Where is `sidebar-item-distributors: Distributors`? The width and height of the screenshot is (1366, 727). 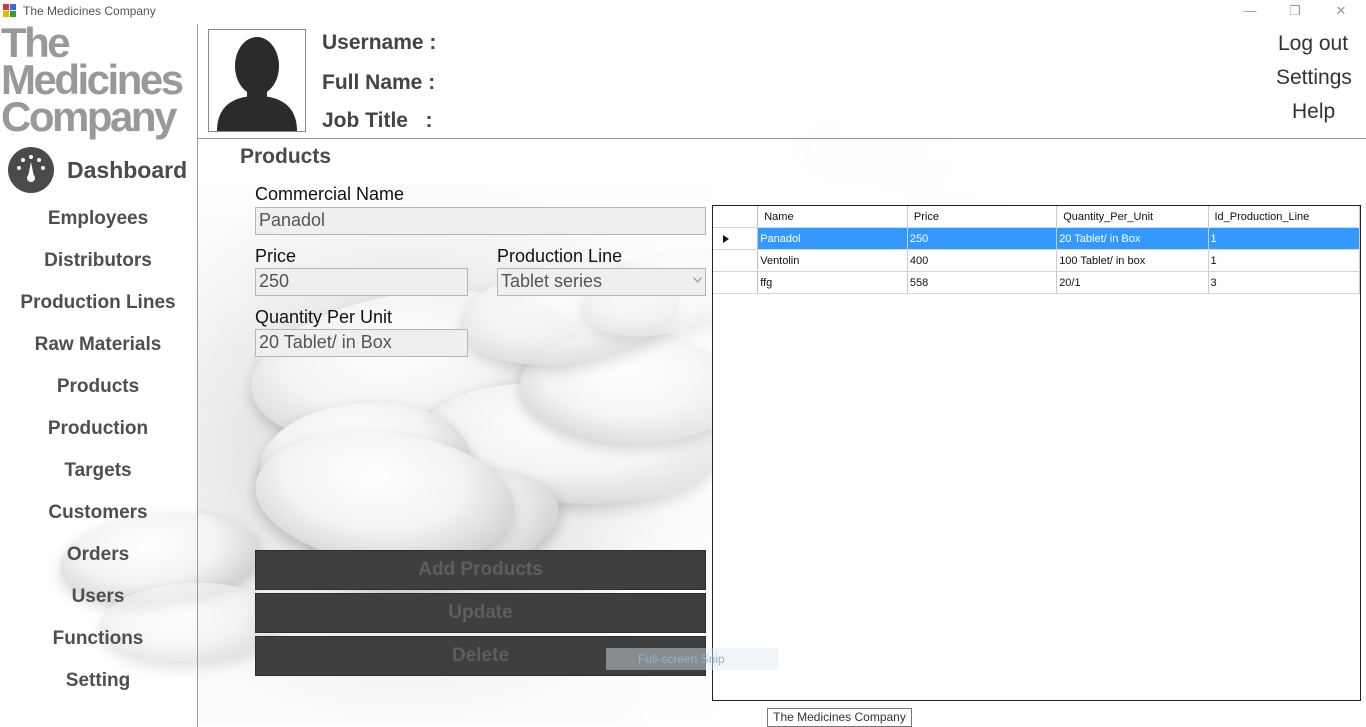 sidebar-item-distributors: Distributors is located at coordinates (98, 261).